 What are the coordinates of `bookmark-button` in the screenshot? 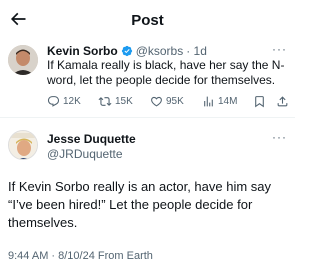 It's located at (261, 101).